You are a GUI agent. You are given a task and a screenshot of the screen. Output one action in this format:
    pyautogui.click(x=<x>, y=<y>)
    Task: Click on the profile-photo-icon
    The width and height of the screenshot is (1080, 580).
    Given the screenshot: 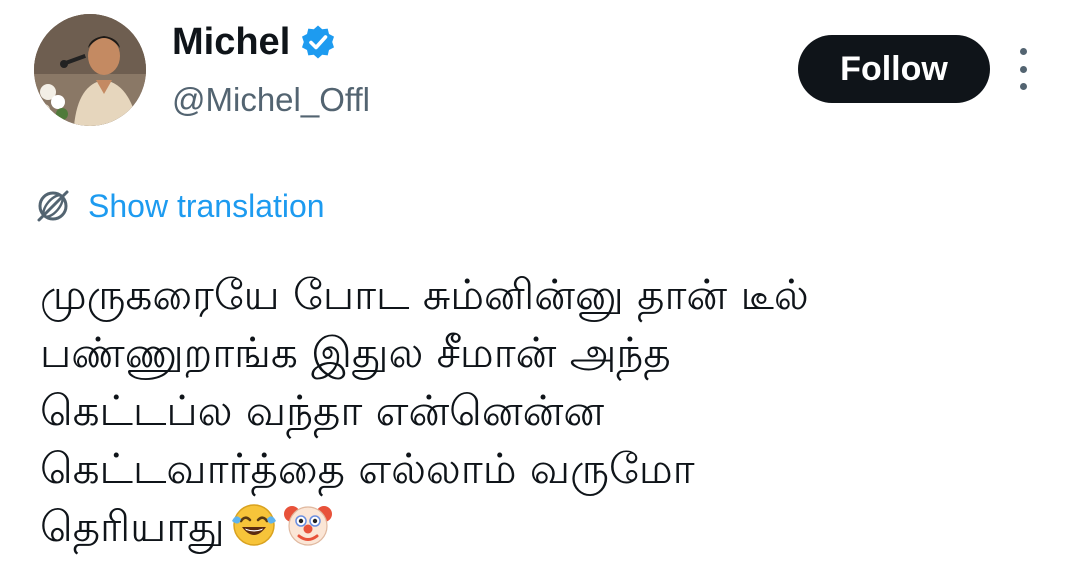 What is the action you would take?
    pyautogui.click(x=90, y=70)
    